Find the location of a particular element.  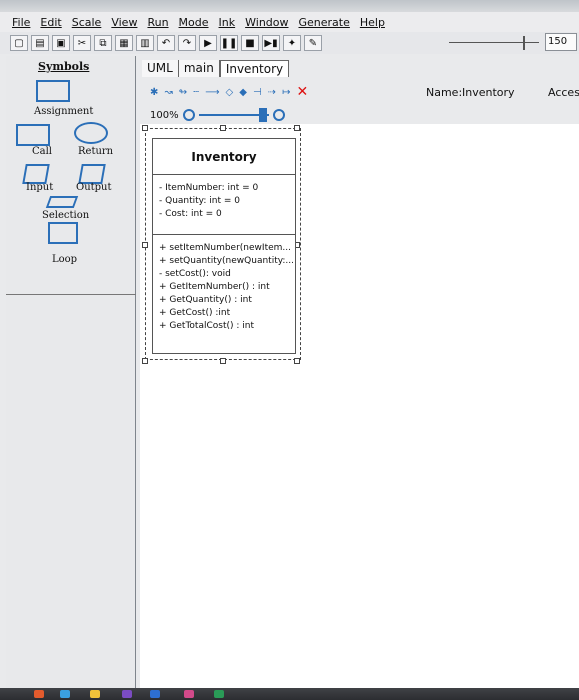

copy-icon: ⧉ is located at coordinates (103, 43).